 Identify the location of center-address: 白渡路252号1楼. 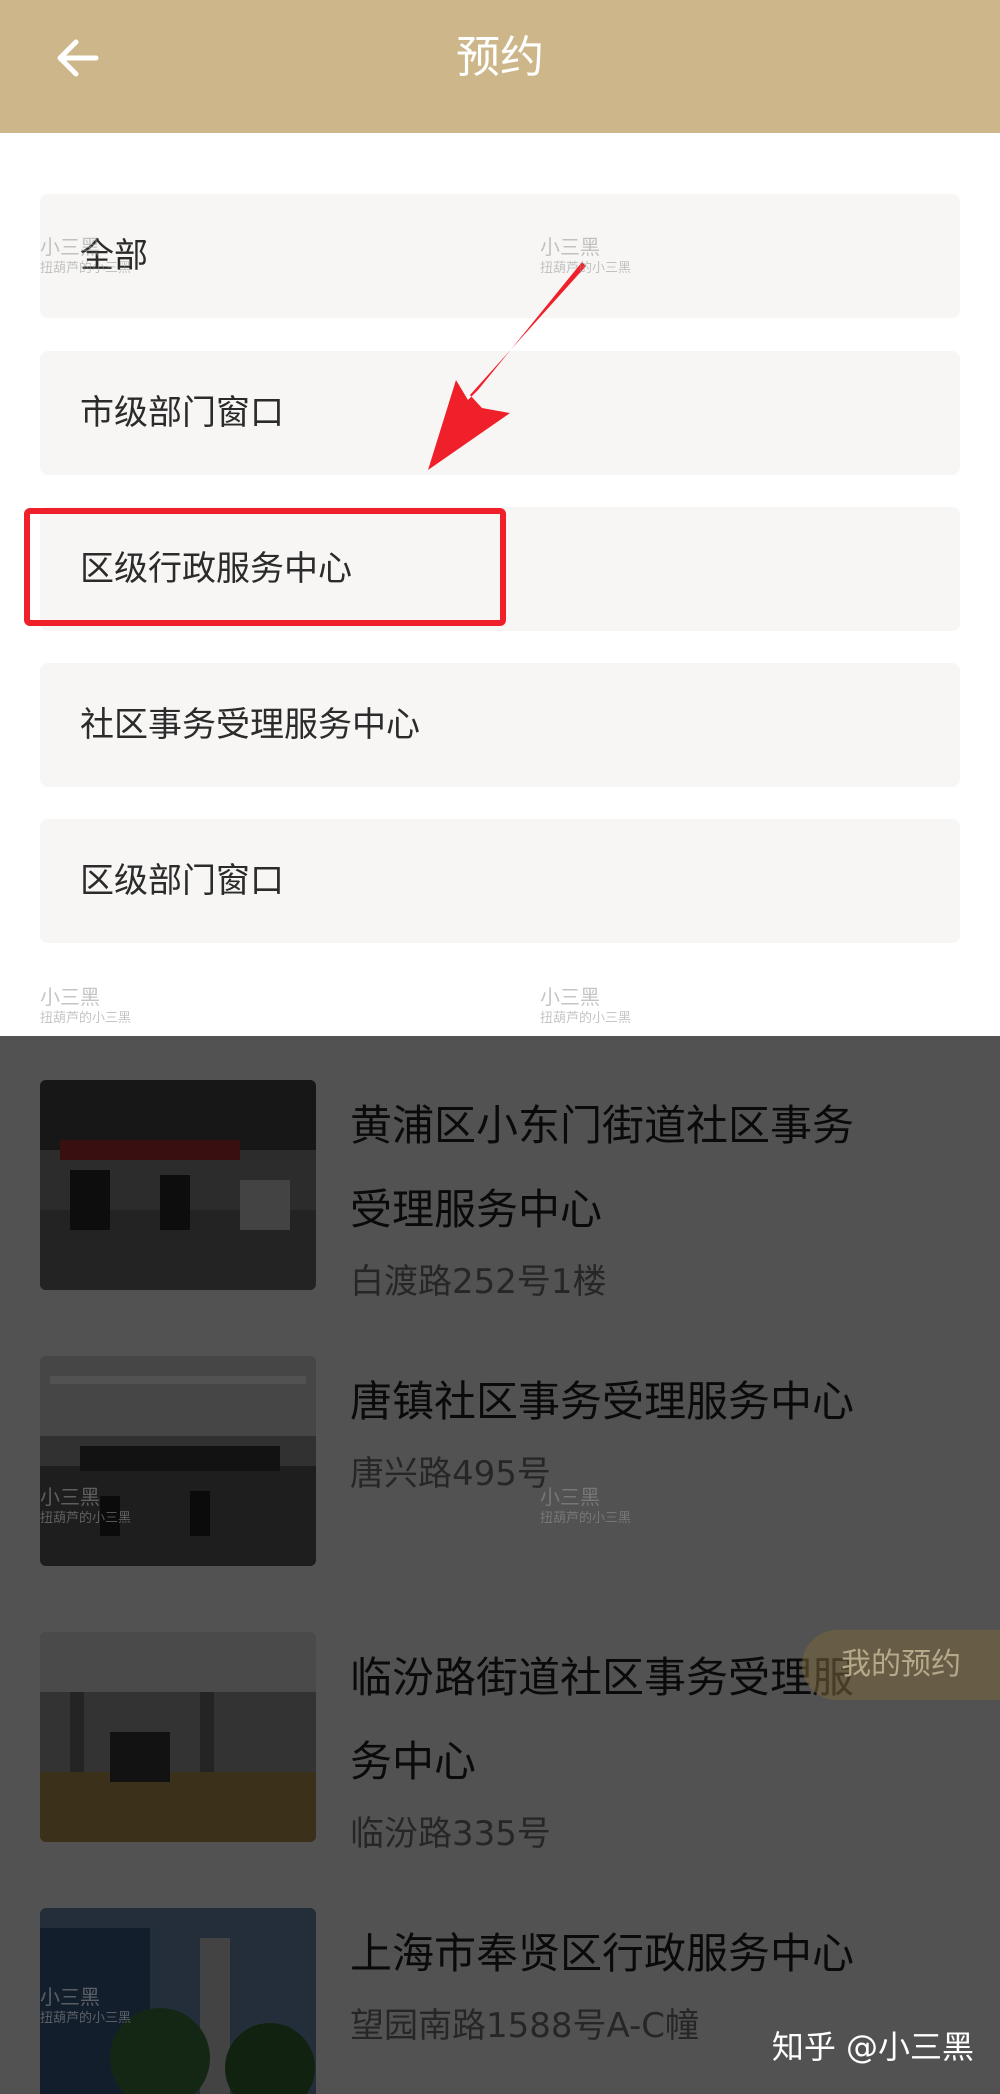
(478, 1282).